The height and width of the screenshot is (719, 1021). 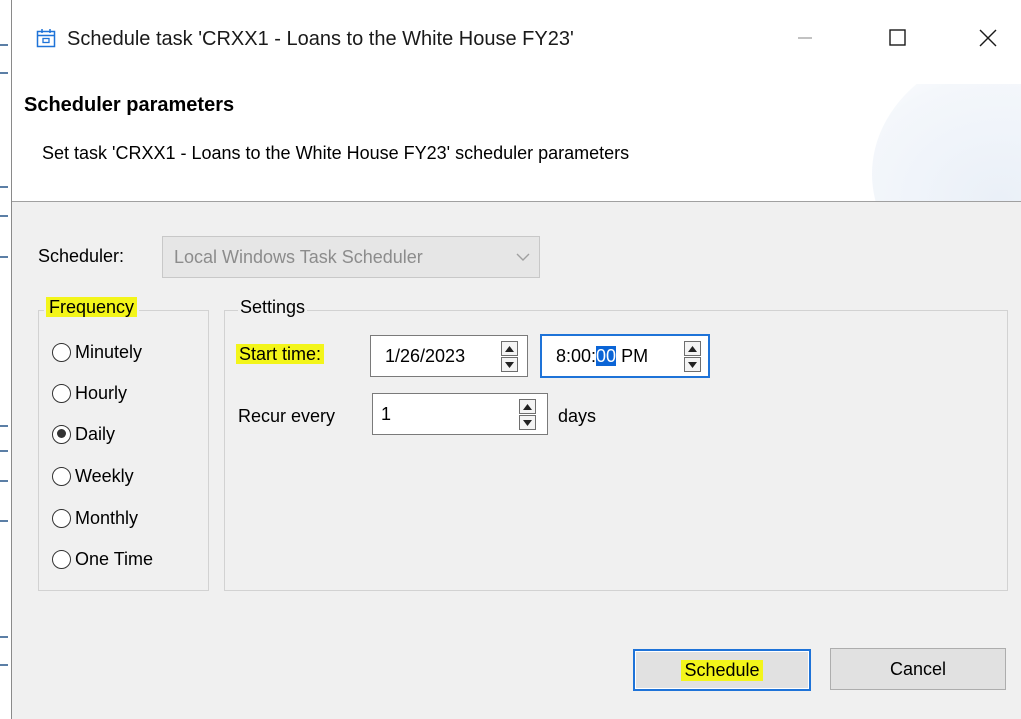 I want to click on radio-daily: Daily, so click(x=83, y=434).